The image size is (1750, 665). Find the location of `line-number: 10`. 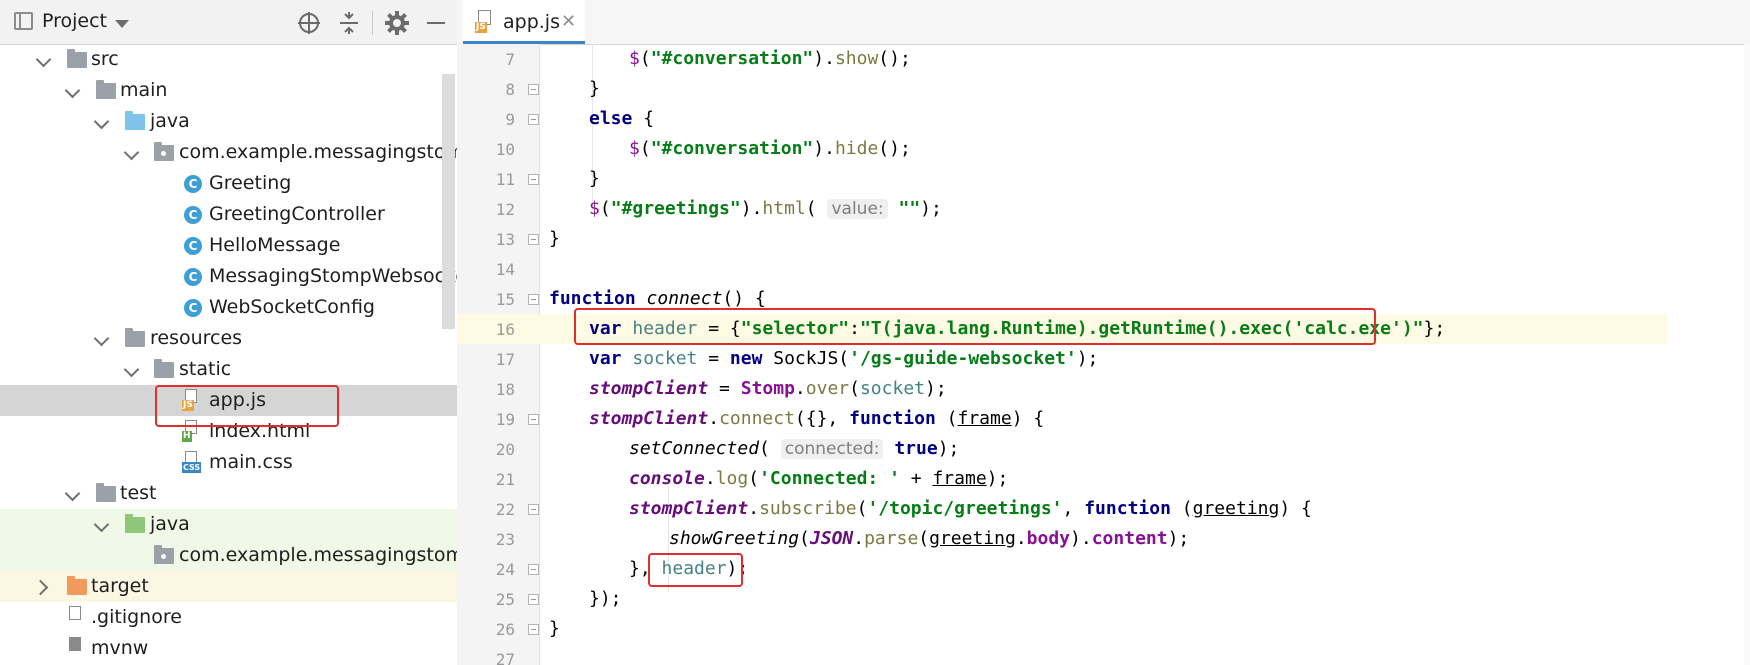

line-number: 10 is located at coordinates (505, 149).